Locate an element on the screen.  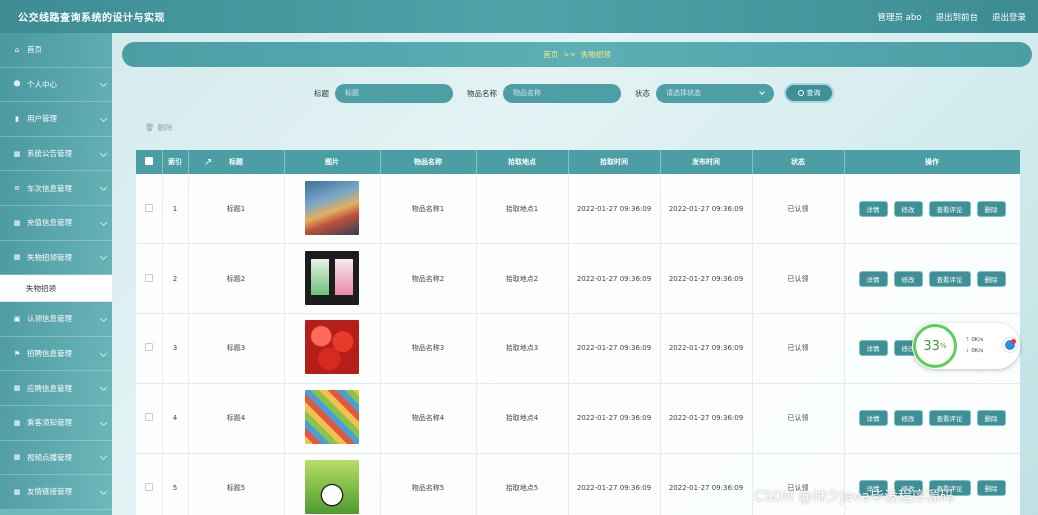
item-name-filter-label: 物品名称 is located at coordinates (482, 93).